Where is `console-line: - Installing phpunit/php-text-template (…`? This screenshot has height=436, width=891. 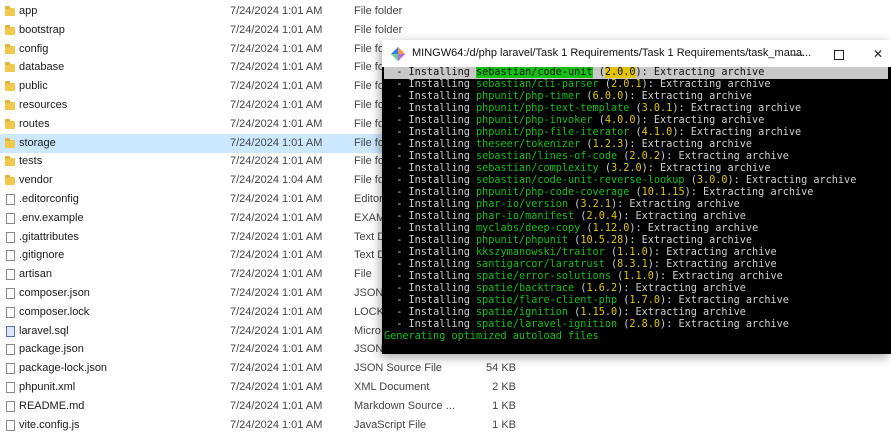
console-line: - Installing phpunit/php-text-template (… is located at coordinates (593, 108).